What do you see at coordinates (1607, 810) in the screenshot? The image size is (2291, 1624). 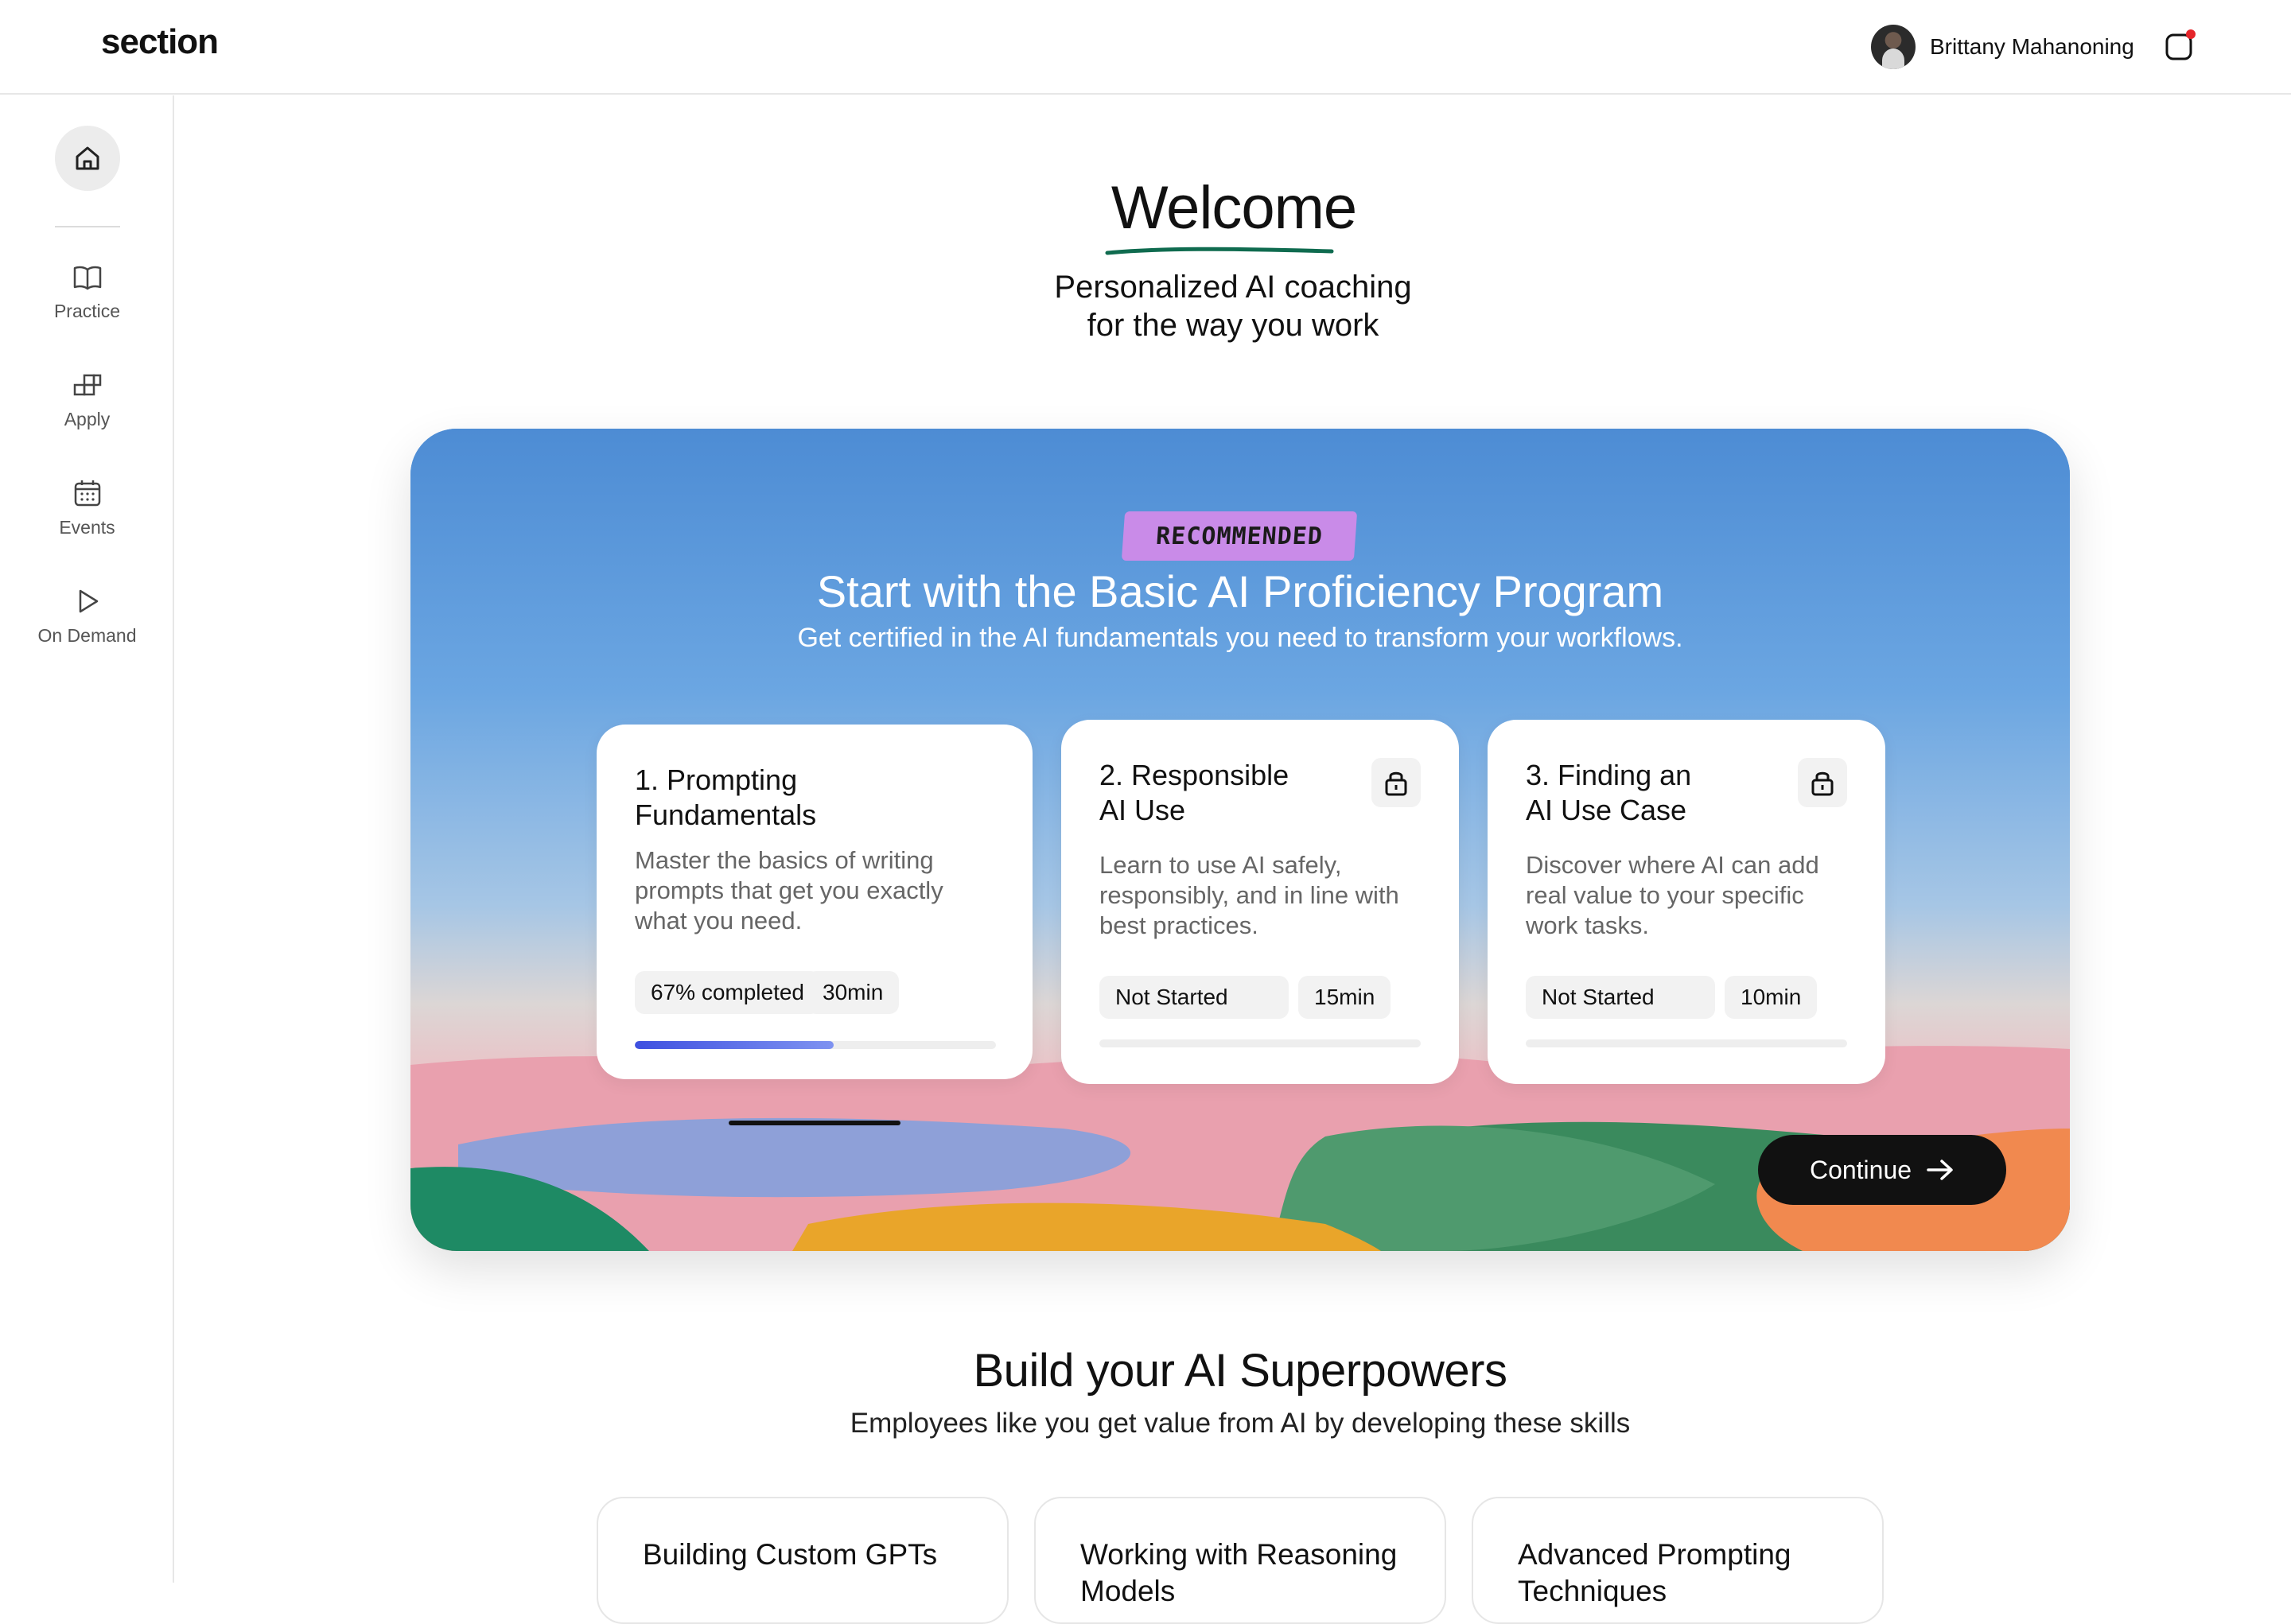 I see `module-title-line: AI Use Case` at bounding box center [1607, 810].